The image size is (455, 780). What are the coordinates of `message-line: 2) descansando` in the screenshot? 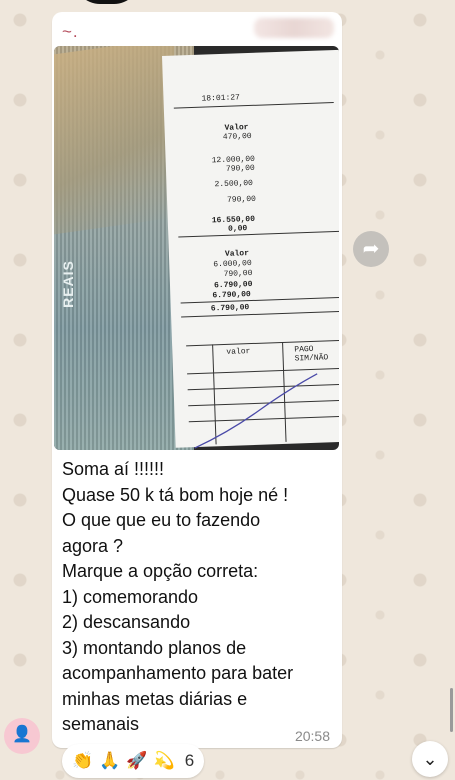 It's located at (126, 622).